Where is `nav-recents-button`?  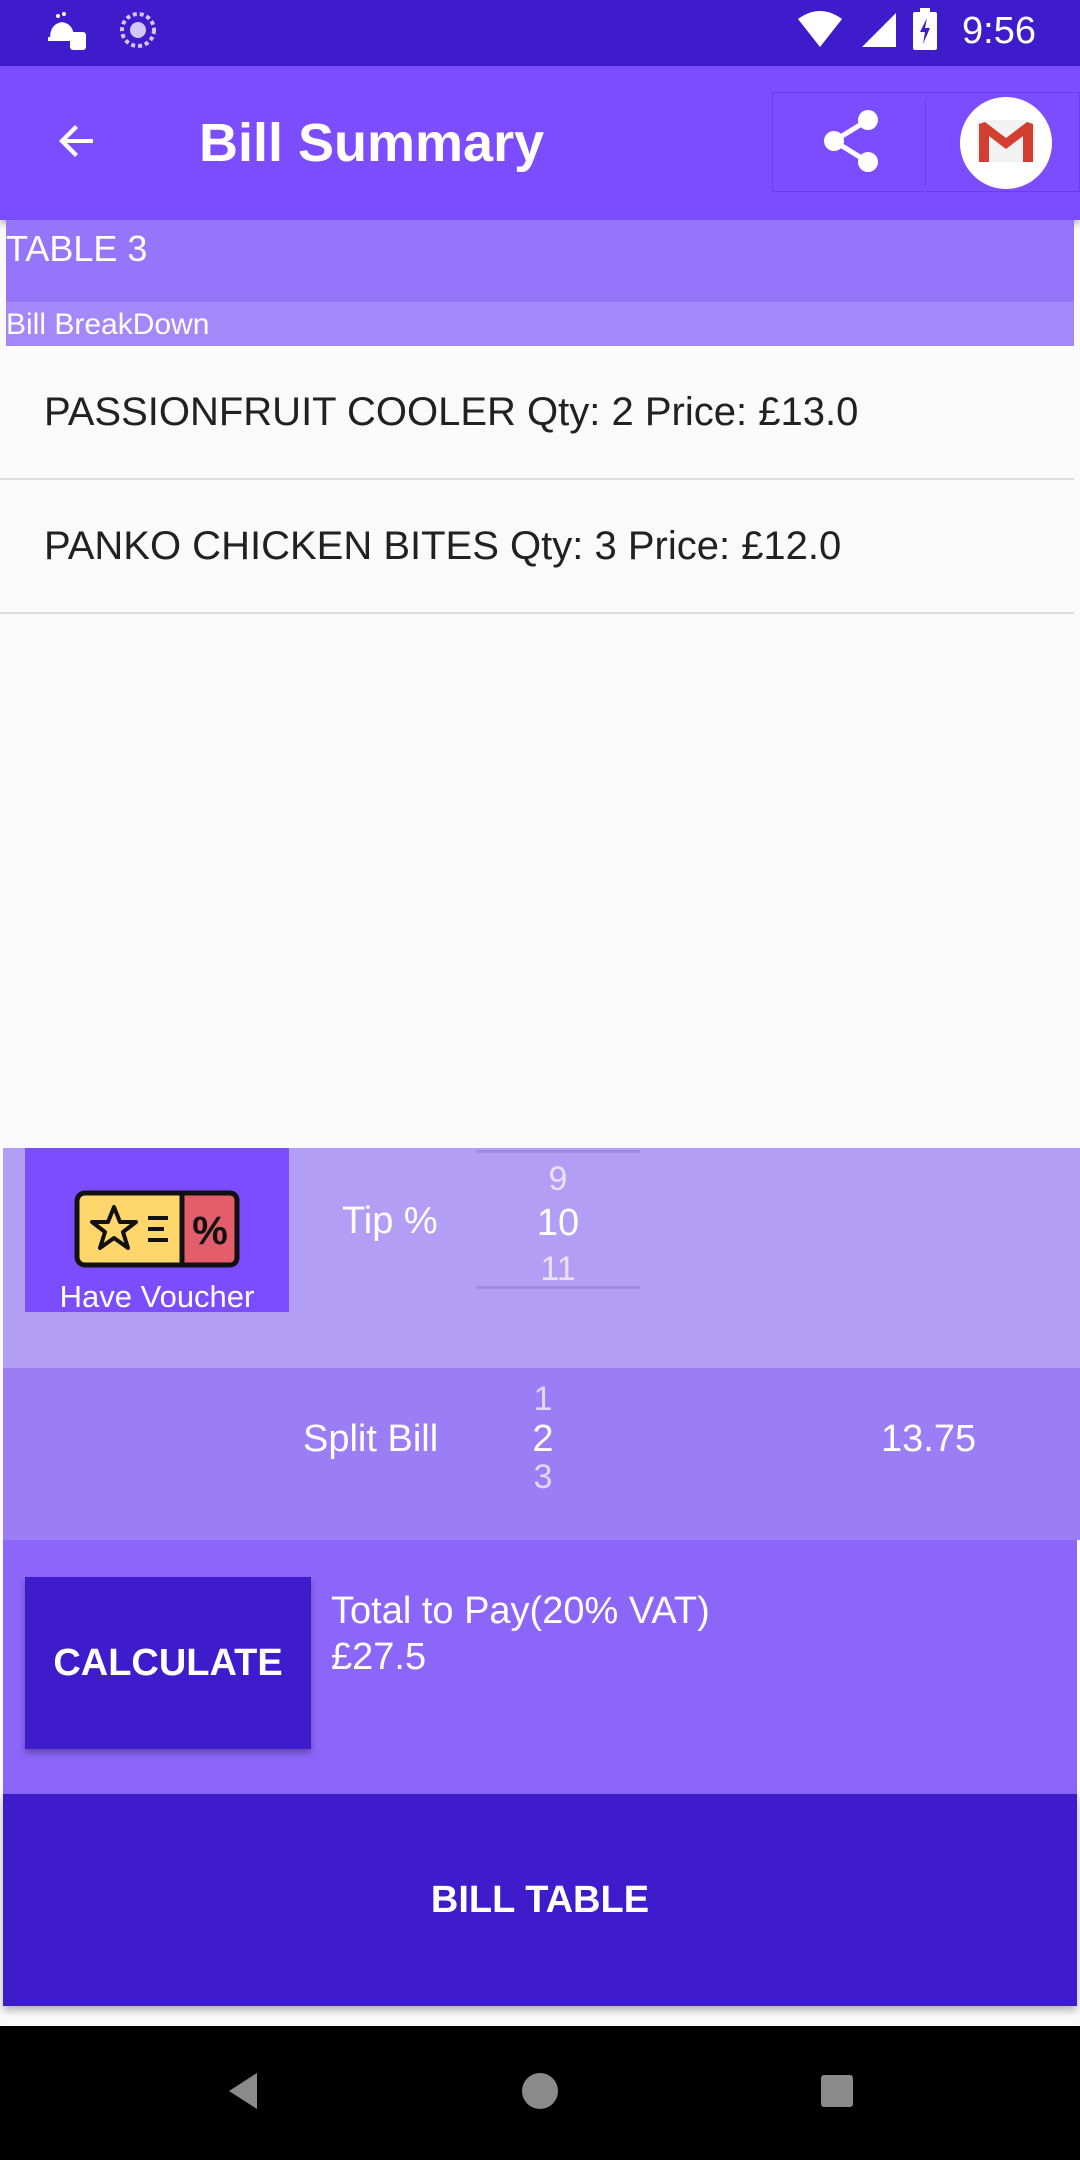 nav-recents-button is located at coordinates (837, 2093).